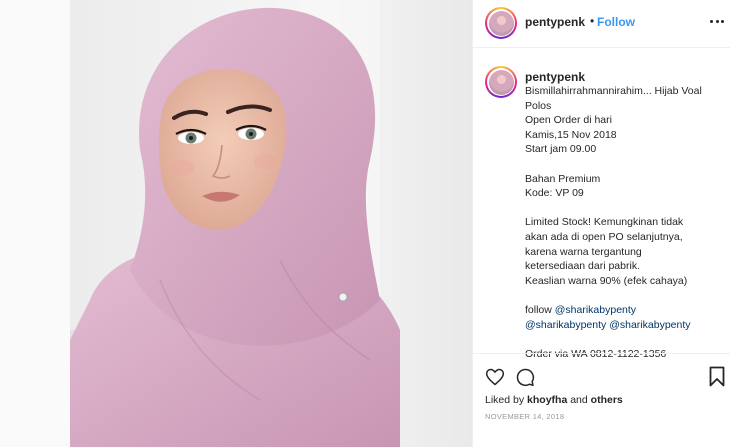 The width and height of the screenshot is (730, 447). I want to click on likes-summary: Liked by khoyfha and others, so click(554, 400).